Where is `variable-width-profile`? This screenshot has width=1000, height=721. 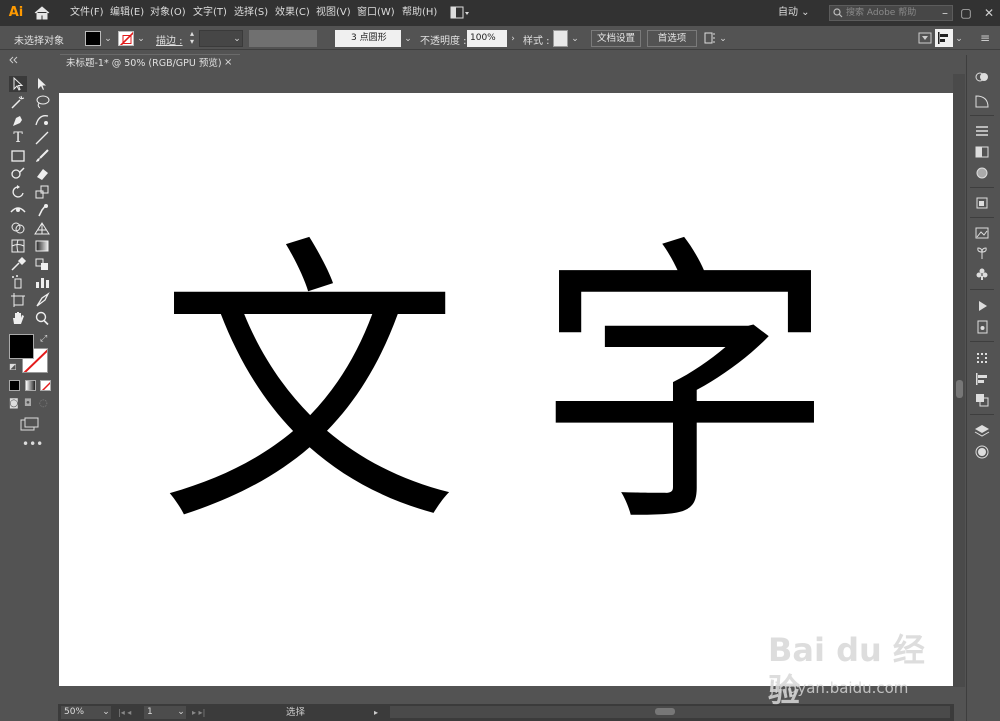
variable-width-profile is located at coordinates (283, 38).